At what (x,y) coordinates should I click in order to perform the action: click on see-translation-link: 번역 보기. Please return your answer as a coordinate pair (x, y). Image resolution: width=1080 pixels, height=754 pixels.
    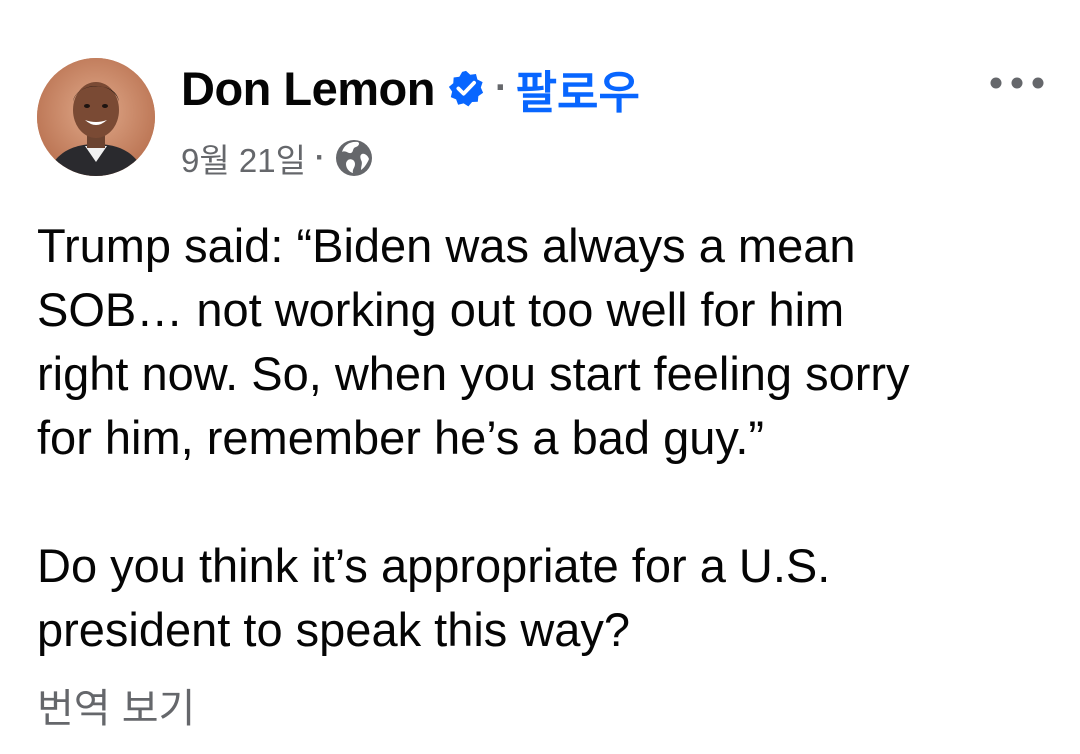
    Looking at the image, I should click on (116, 705).